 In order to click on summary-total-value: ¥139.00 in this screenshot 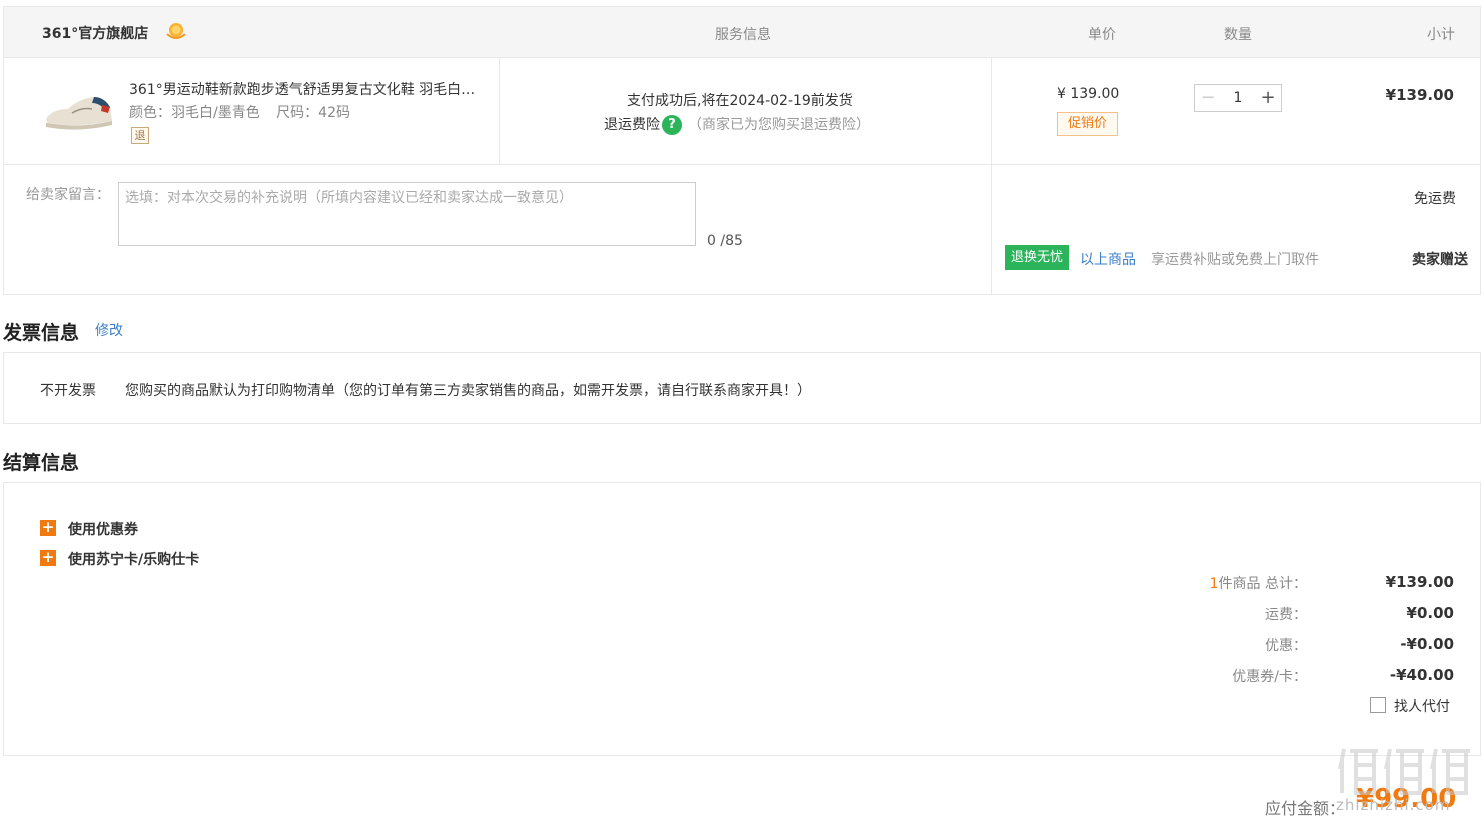, I will do `click(1419, 582)`.